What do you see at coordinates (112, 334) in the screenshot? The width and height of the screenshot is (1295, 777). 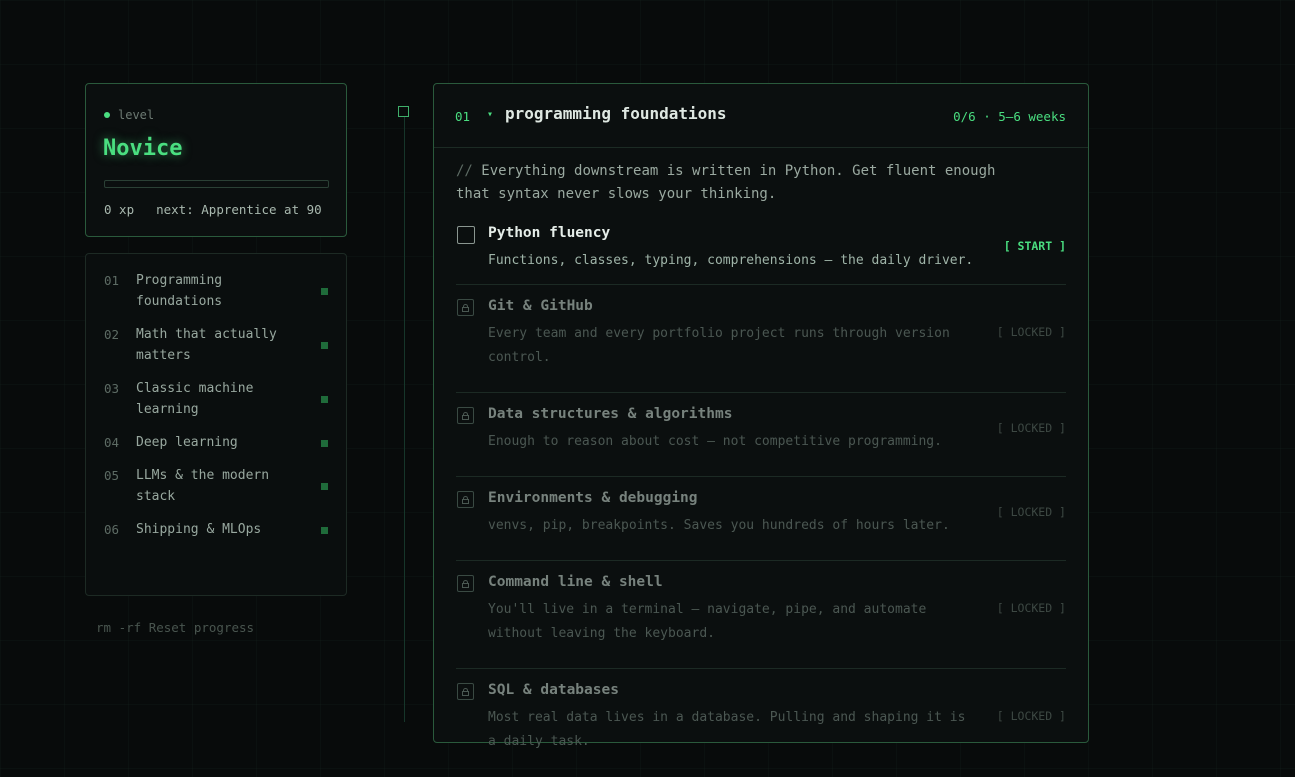 I see `module-number: 02` at bounding box center [112, 334].